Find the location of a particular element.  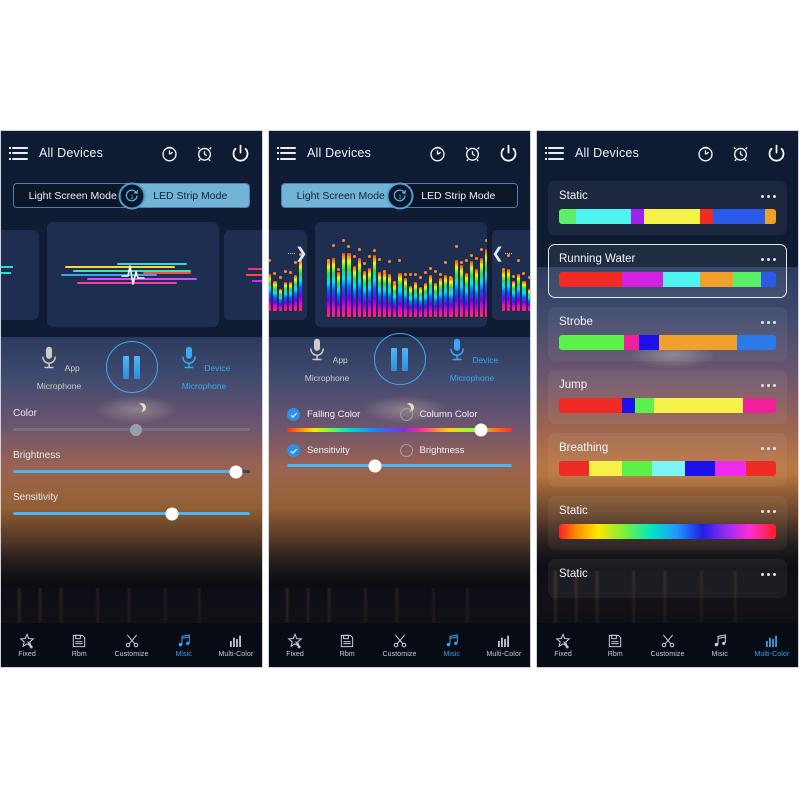

chevron-right-icon: ····❯ is located at coordinates (297, 253).